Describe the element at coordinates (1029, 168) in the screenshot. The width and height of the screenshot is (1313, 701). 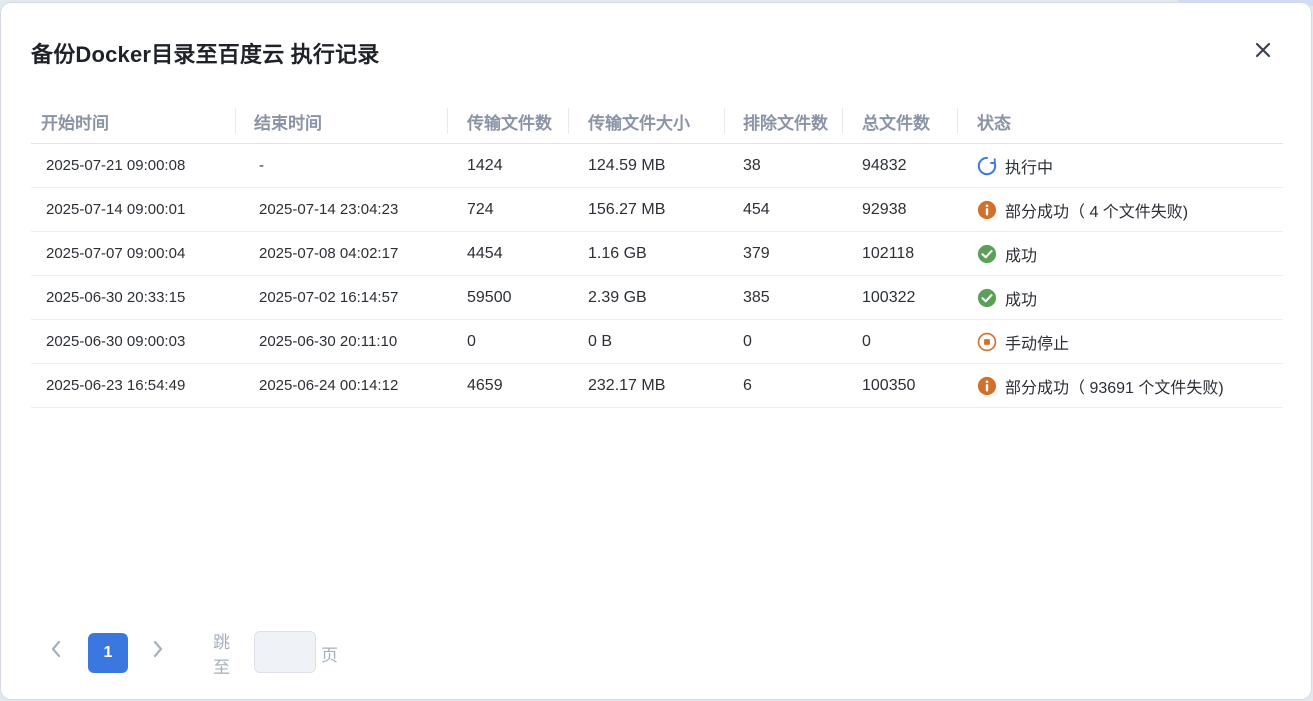
I see `status-text: 执行中` at that location.